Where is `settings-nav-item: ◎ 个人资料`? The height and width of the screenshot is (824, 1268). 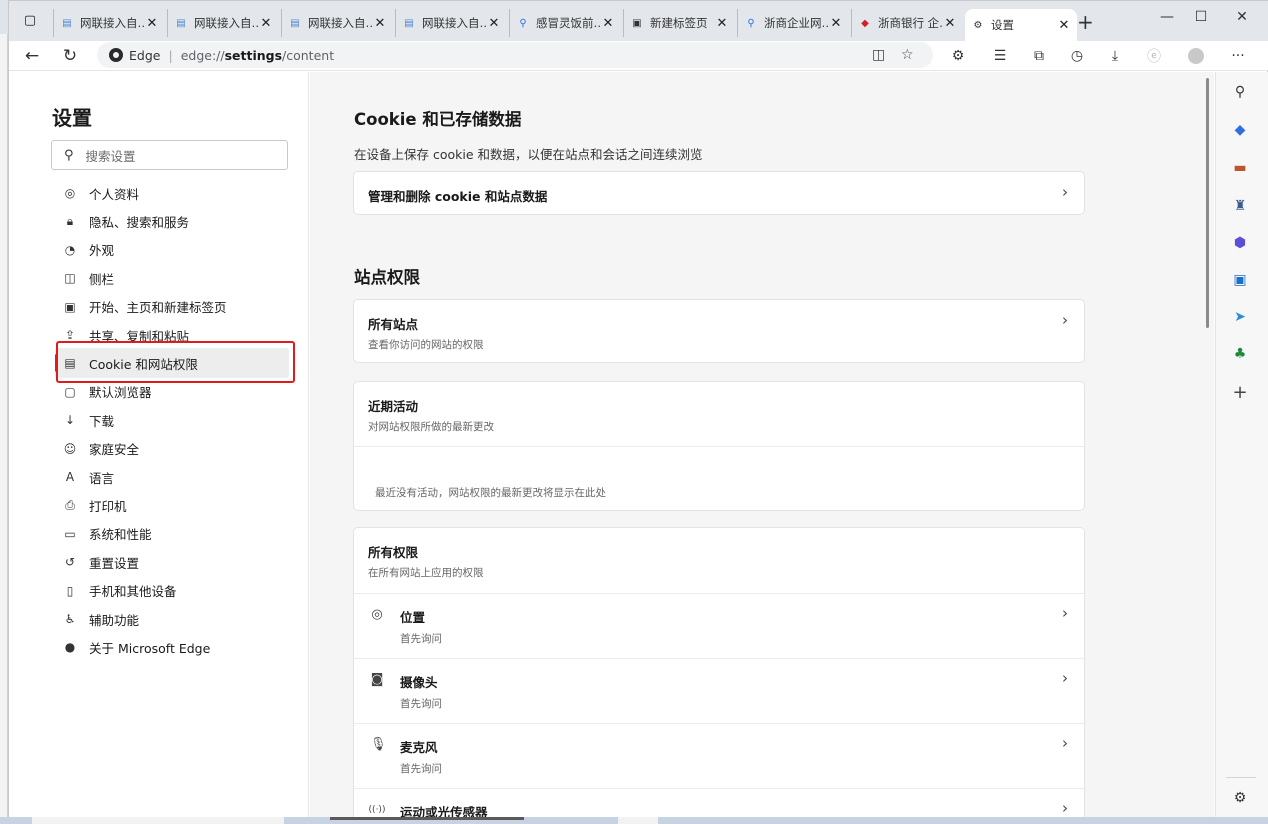 settings-nav-item: ◎ 个人资料 is located at coordinates (172, 193).